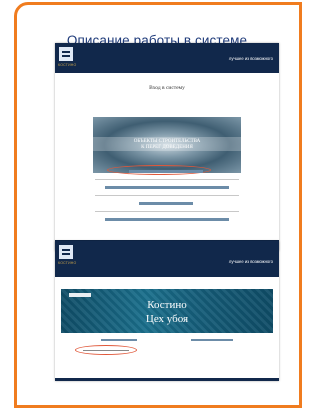 The width and height of the screenshot is (320, 414). I want to click on banner-title: Костино, so click(167, 305).